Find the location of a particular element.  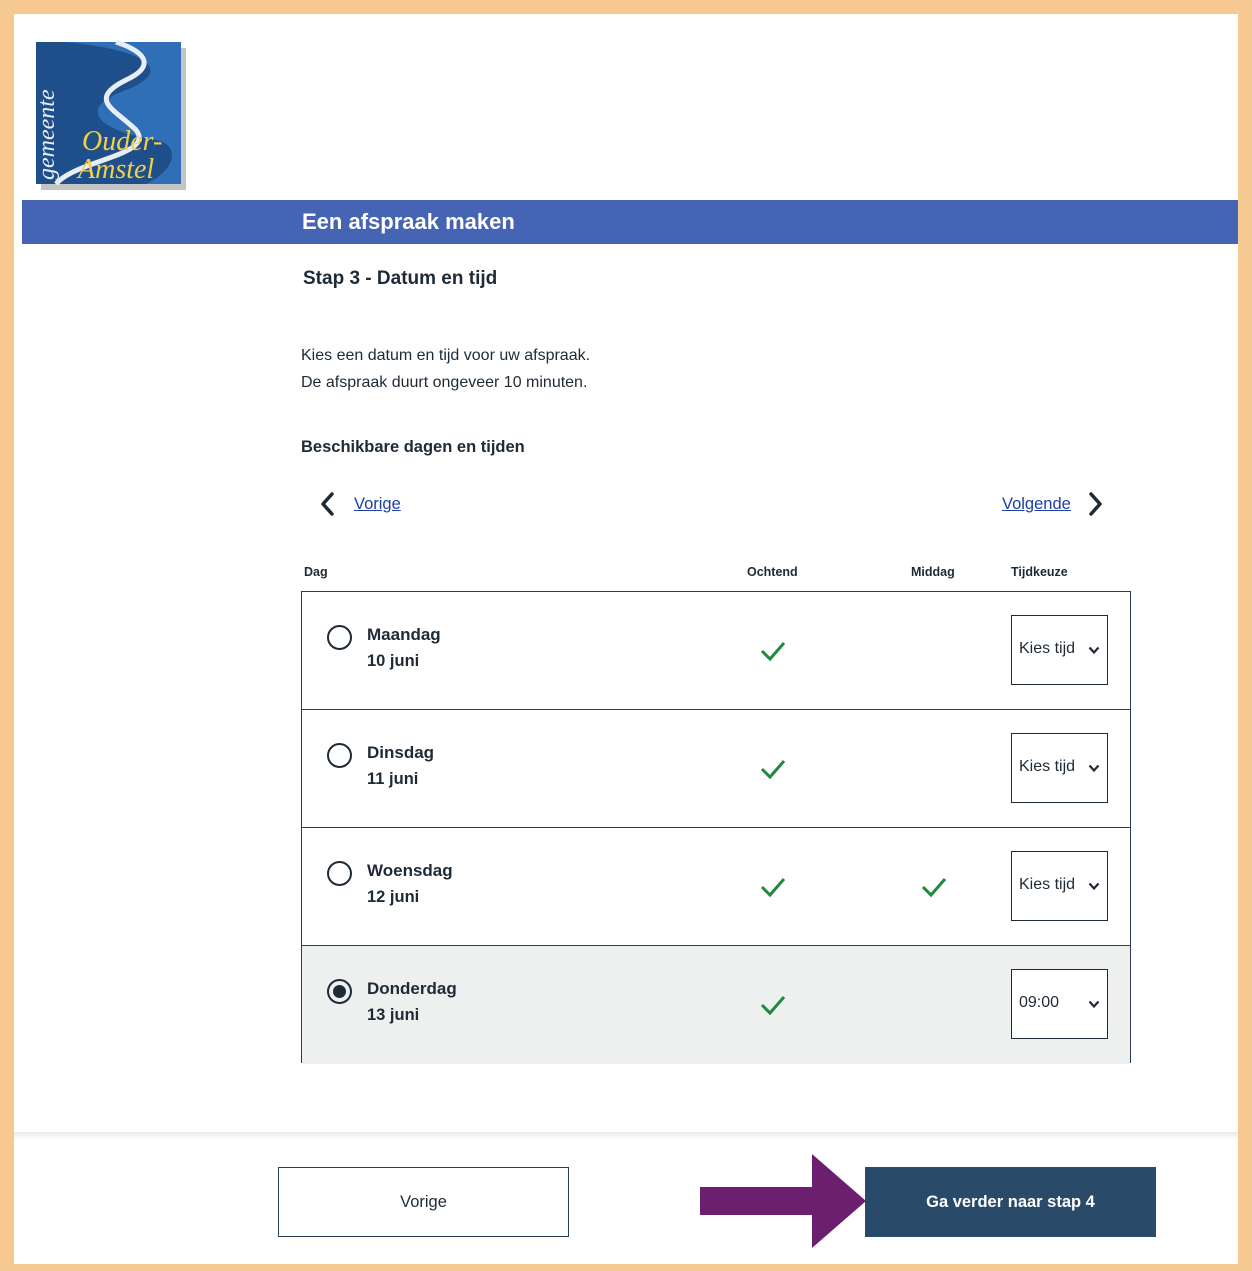

availability-title: Beschikbare dagen en tijden is located at coordinates (413, 447).